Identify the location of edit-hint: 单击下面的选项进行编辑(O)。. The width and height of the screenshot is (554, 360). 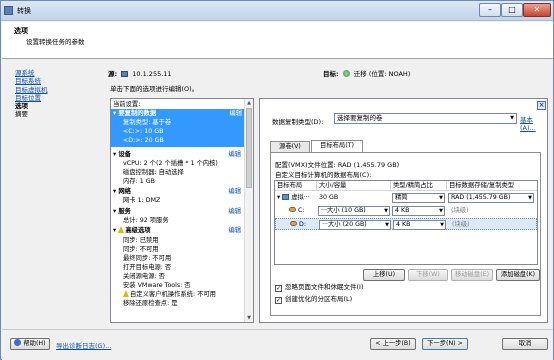
(154, 89).